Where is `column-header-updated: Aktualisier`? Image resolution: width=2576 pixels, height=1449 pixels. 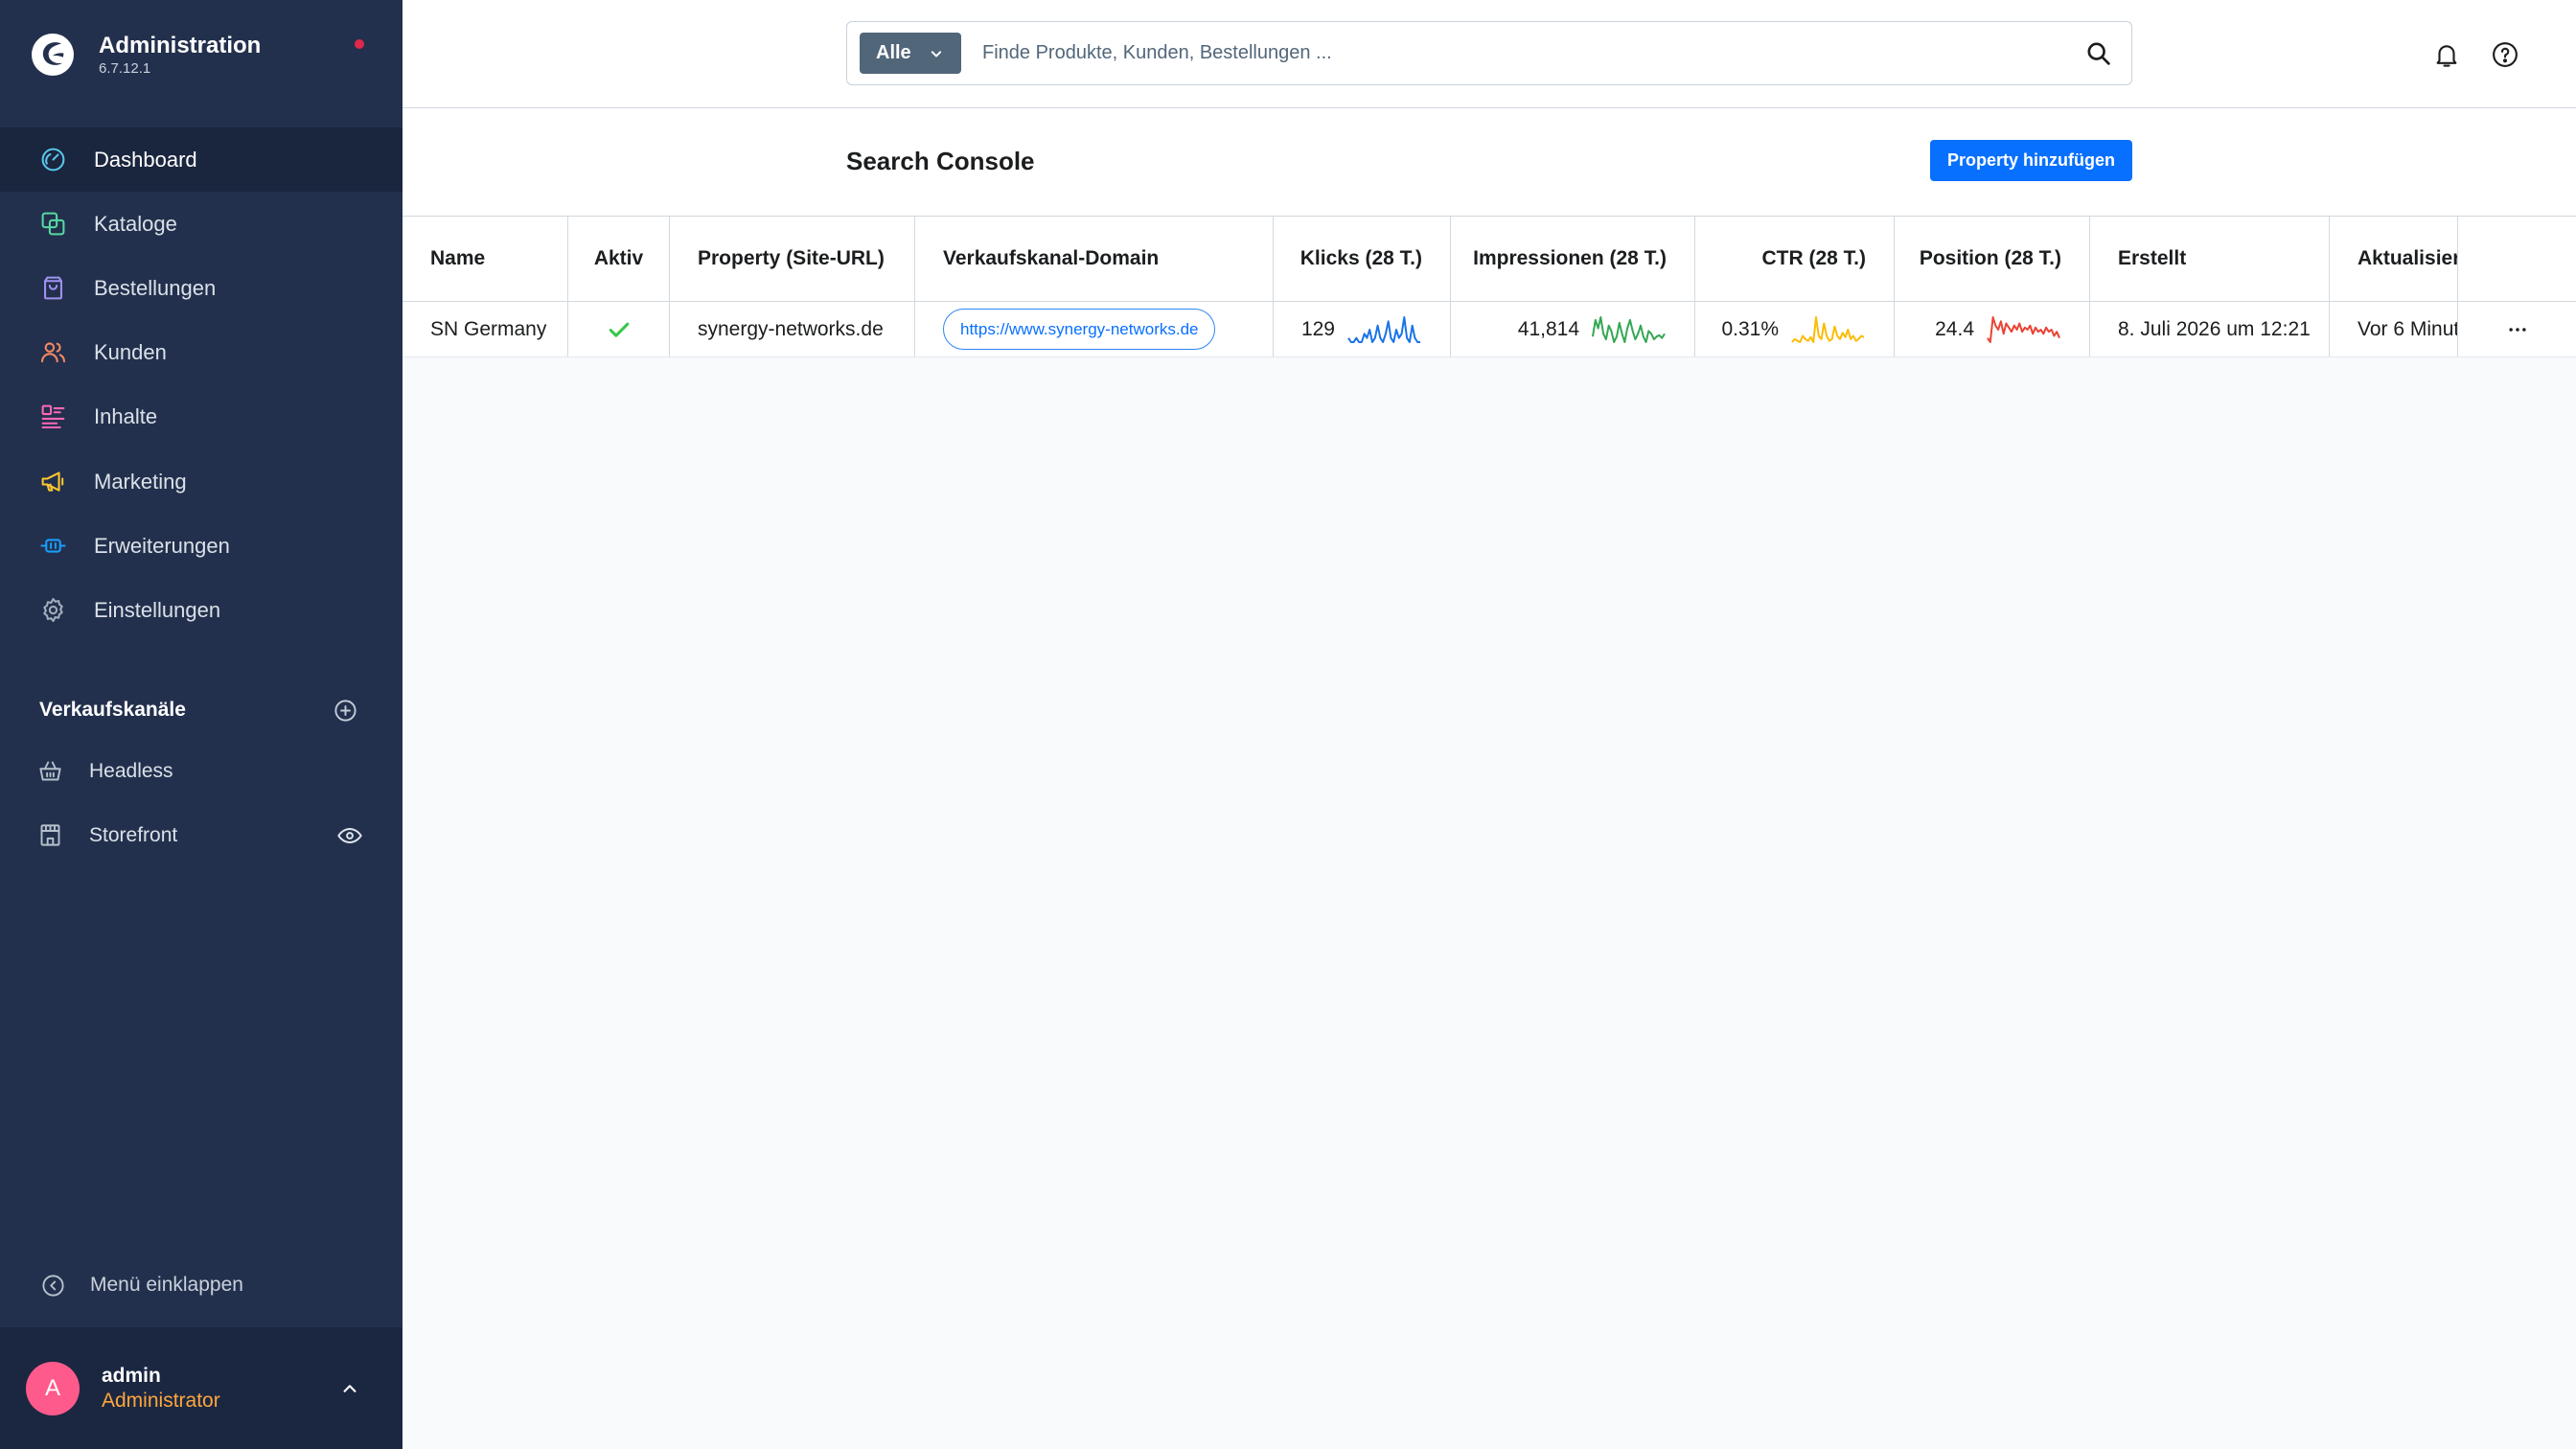 column-header-updated: Aktualisier is located at coordinates (2394, 259).